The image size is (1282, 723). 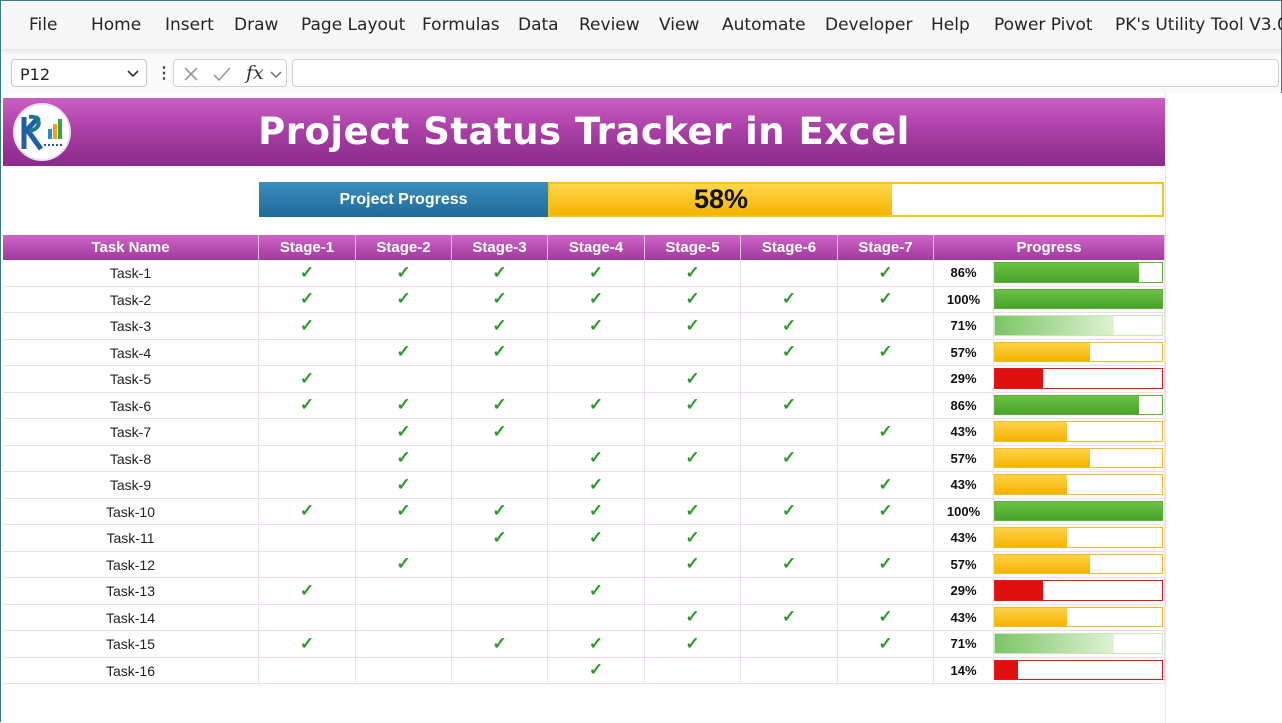 What do you see at coordinates (461, 25) in the screenshot?
I see `ribbon-tab-formulas: Formulas` at bounding box center [461, 25].